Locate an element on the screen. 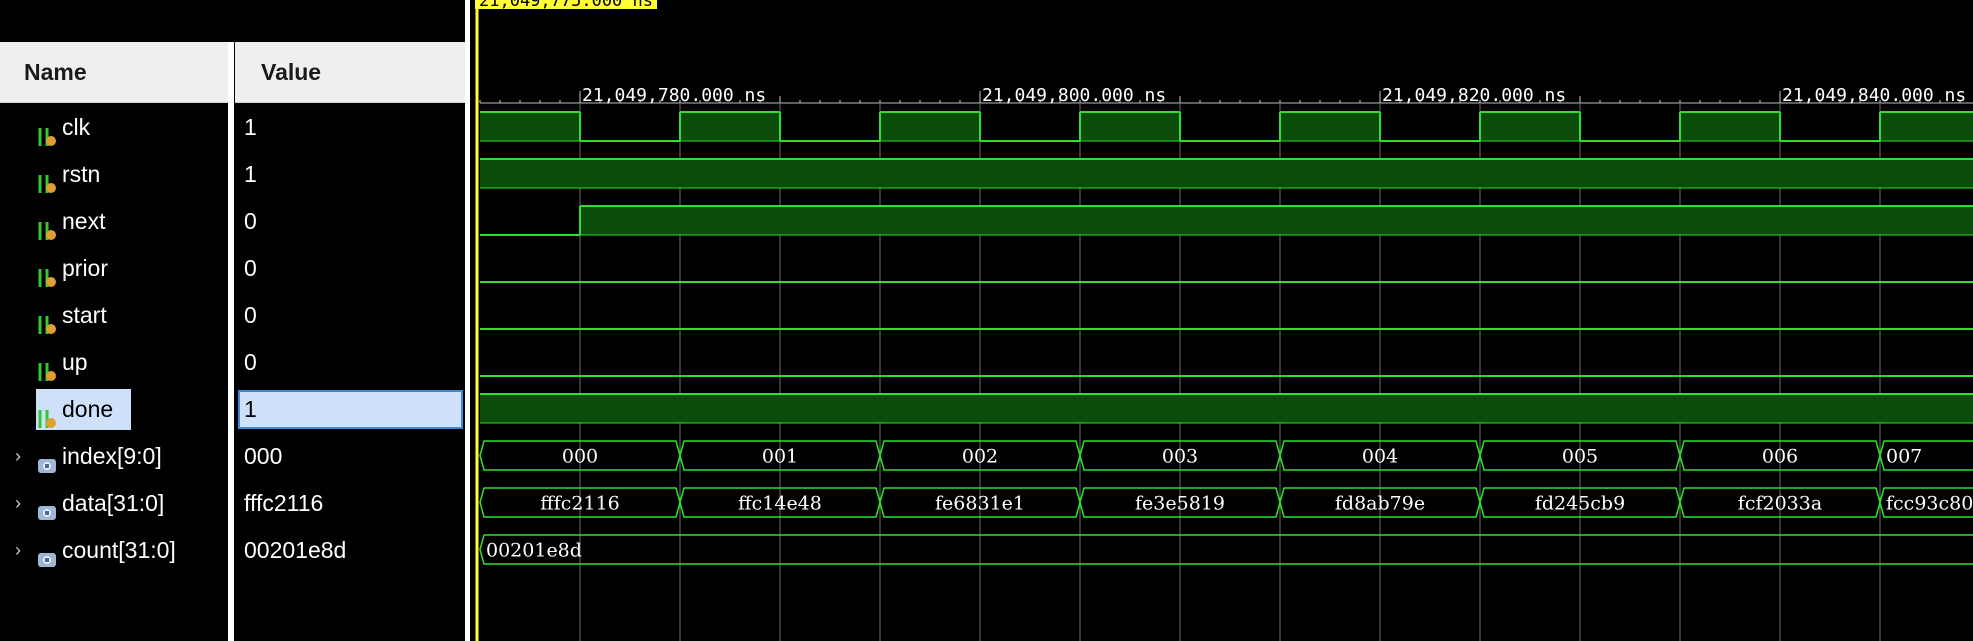  bus-value-label: 003 is located at coordinates (1180, 457).